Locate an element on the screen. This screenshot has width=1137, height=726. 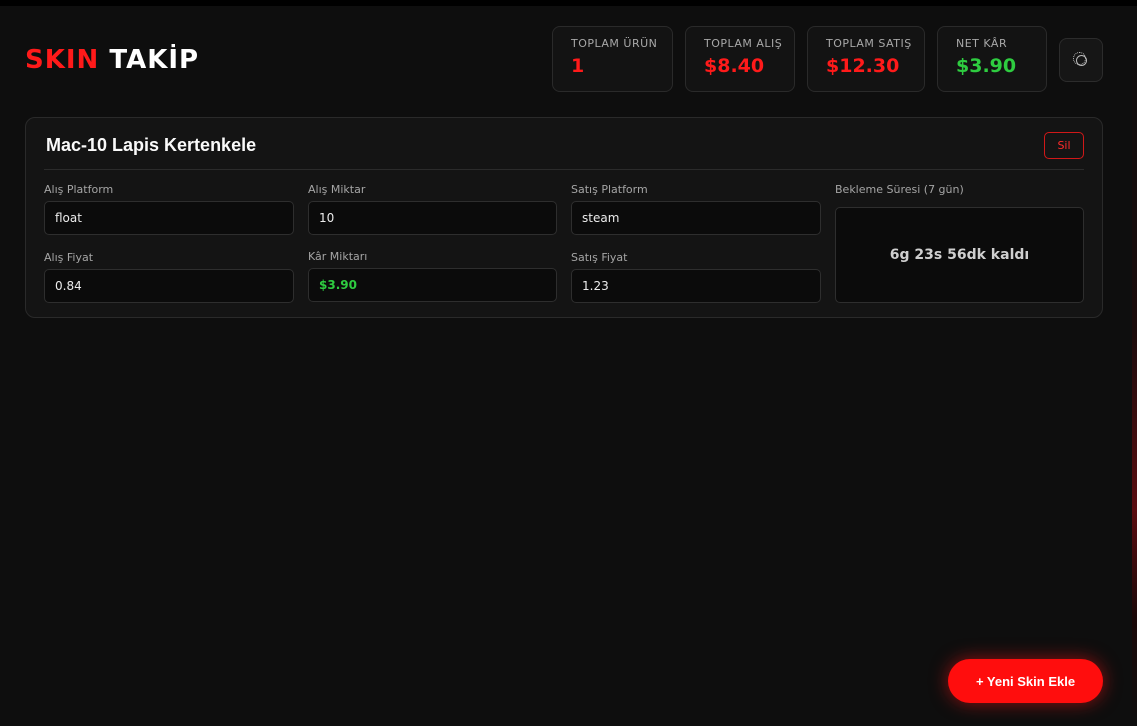
stat-label: TOPLAM ALIŞ is located at coordinates (743, 43).